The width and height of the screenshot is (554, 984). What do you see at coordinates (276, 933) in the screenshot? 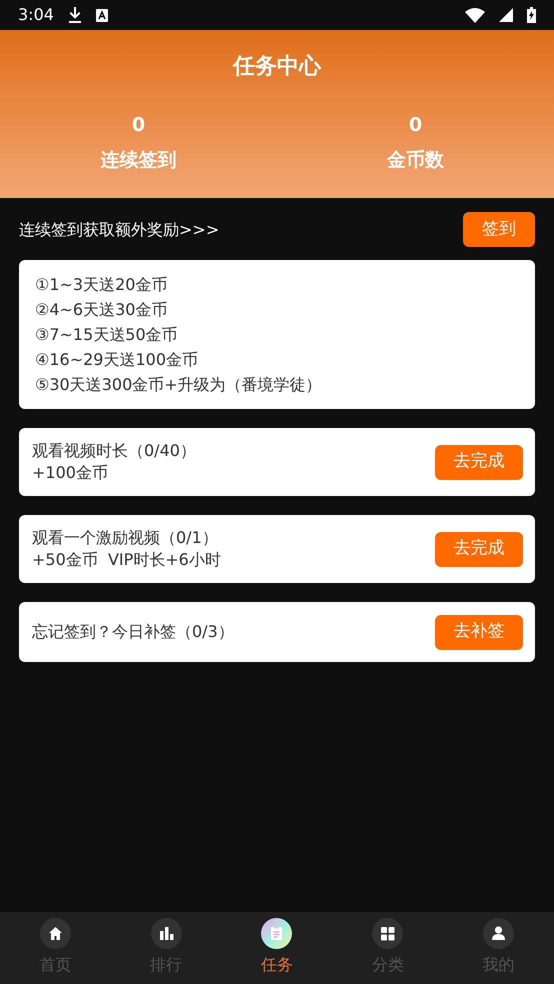
I see `tasks-icon` at bounding box center [276, 933].